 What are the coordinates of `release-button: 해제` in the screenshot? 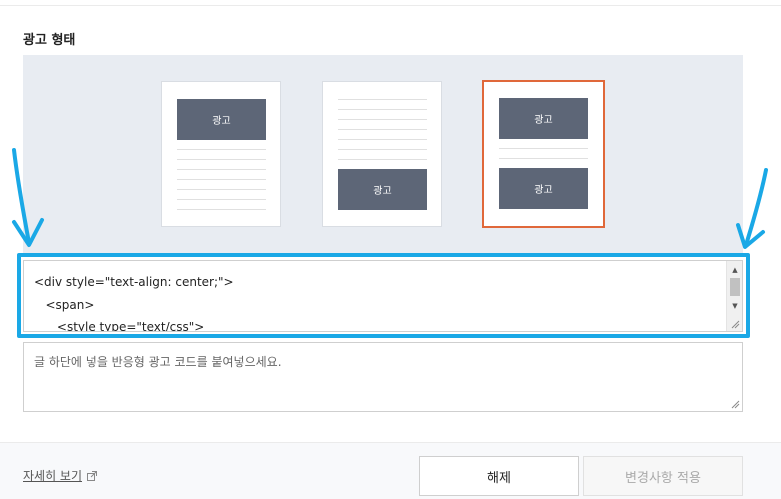 It's located at (499, 476).